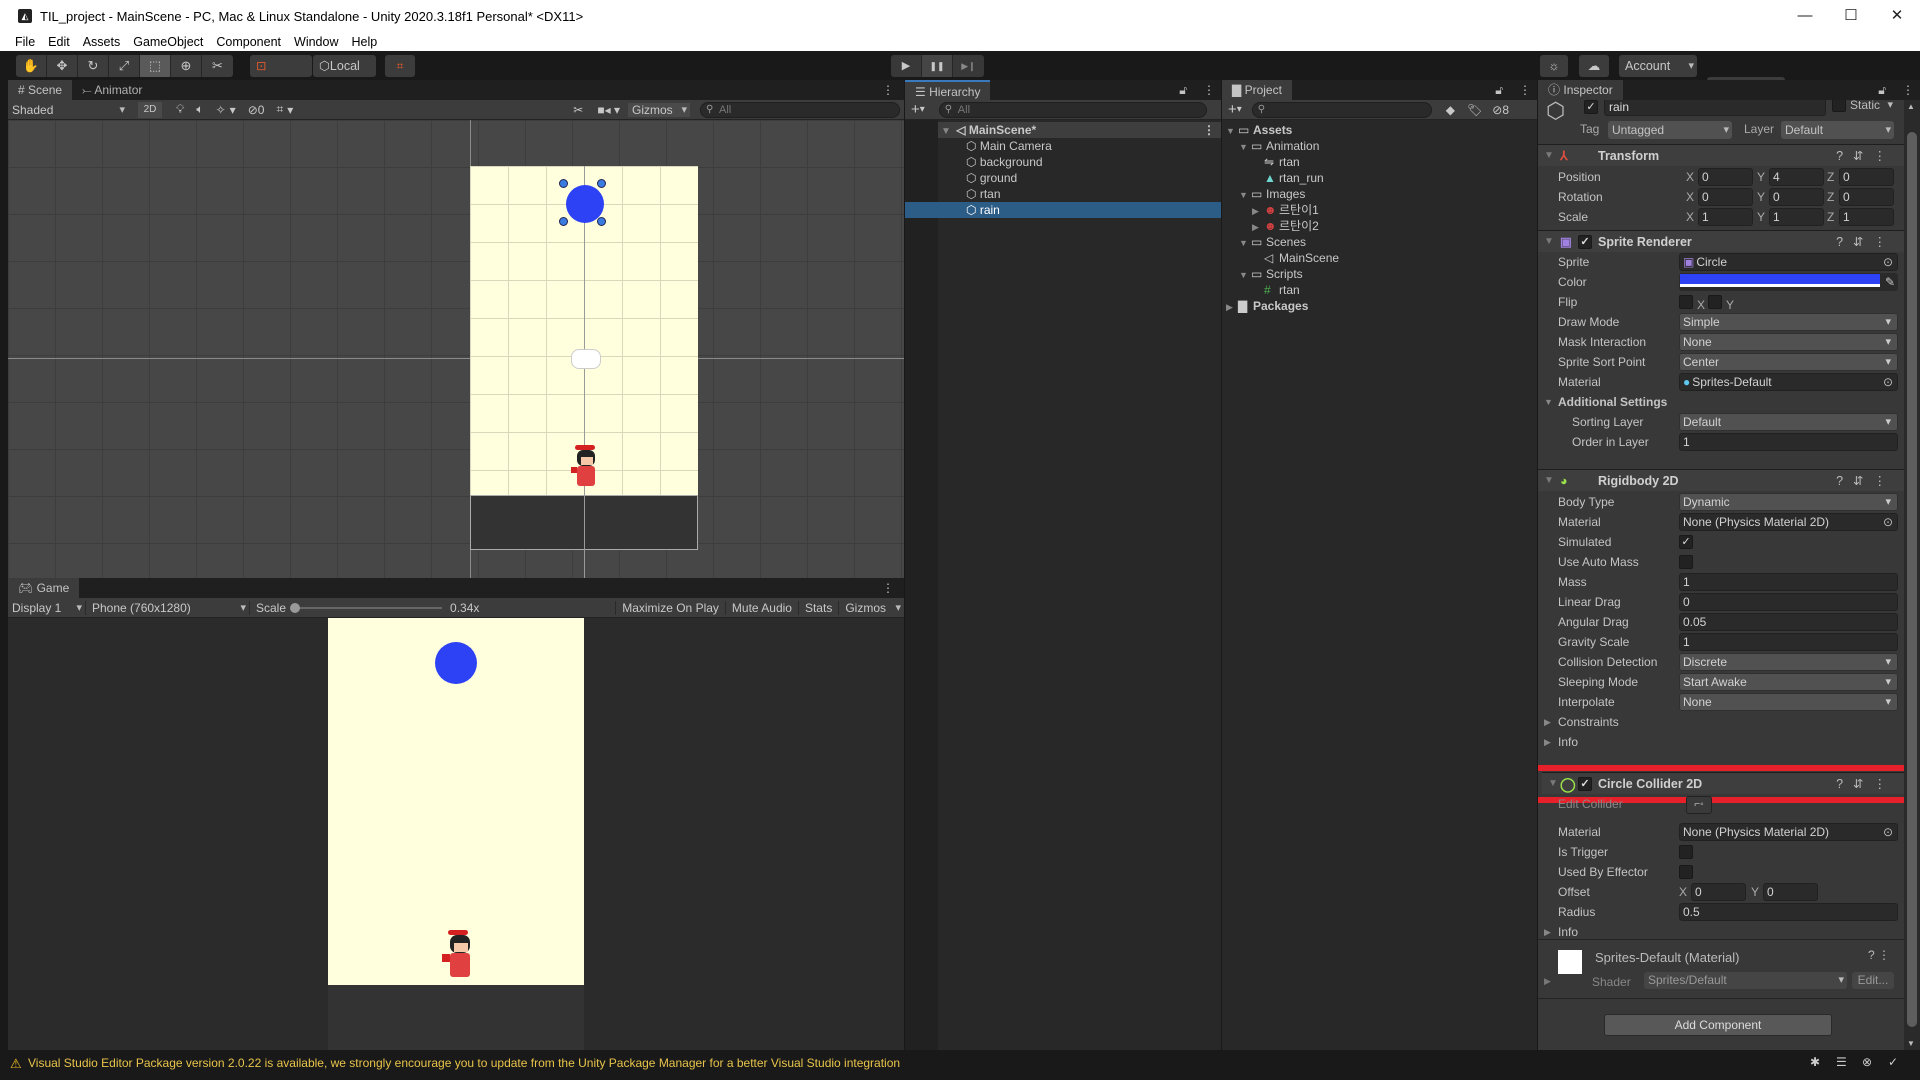 This screenshot has height=1080, width=1920. I want to click on rigidbody-header: ▼ ◕ Rigidbody 2D ?⇵⋮, so click(1721, 480).